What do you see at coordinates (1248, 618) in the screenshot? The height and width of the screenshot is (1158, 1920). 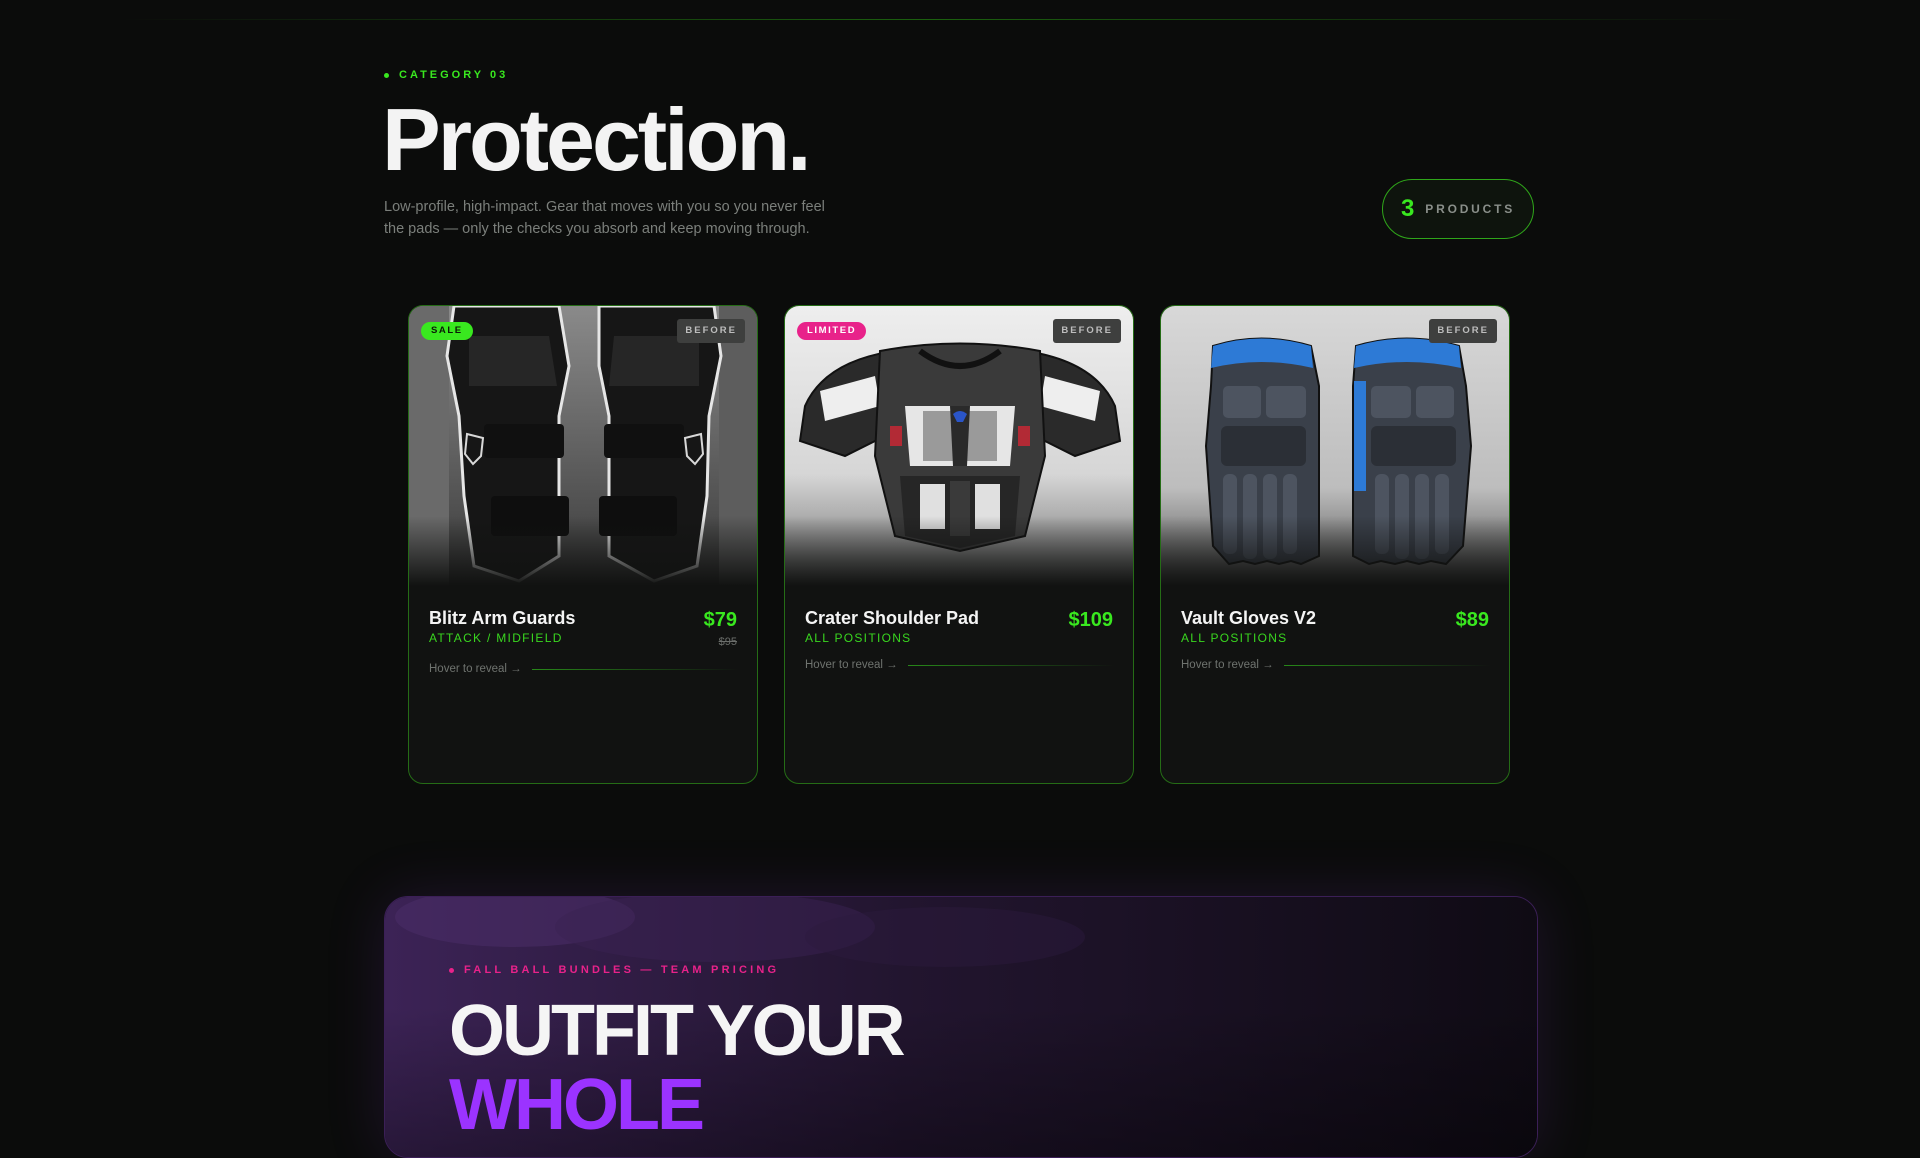 I see `product-name: Vault Gloves V2` at bounding box center [1248, 618].